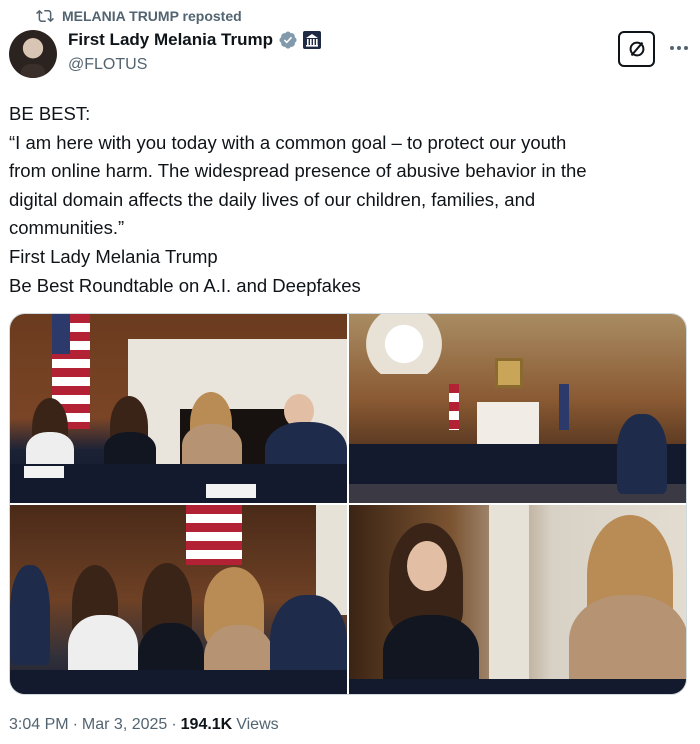 The width and height of the screenshot is (700, 744). Describe the element at coordinates (509, 599) in the screenshot. I see `column` at that location.